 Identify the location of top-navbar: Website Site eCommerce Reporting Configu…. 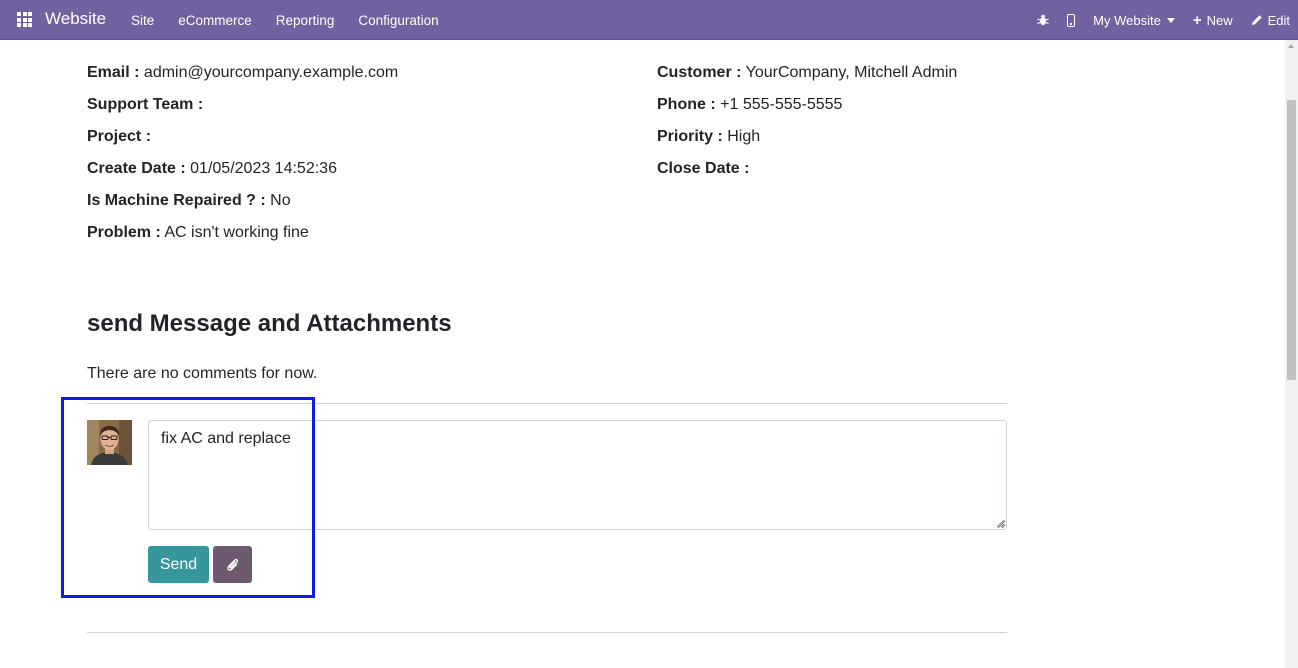
(649, 20).